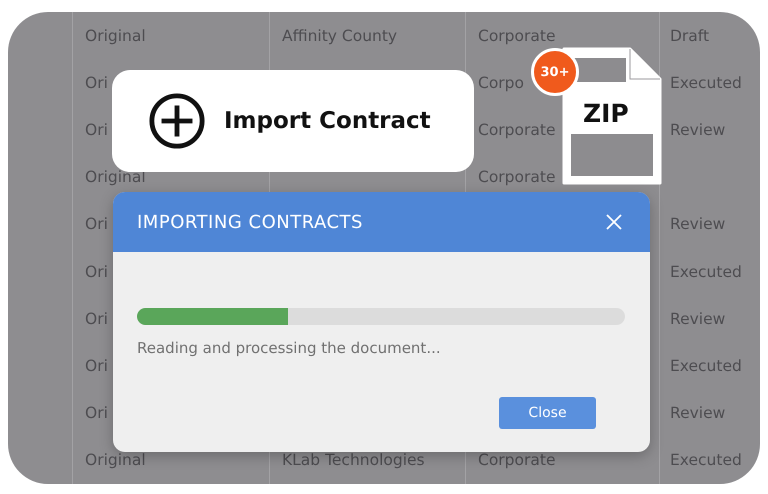 The width and height of the screenshot is (768, 494). Describe the element at coordinates (501, 83) in the screenshot. I see `table-cell: Corpo` at that location.